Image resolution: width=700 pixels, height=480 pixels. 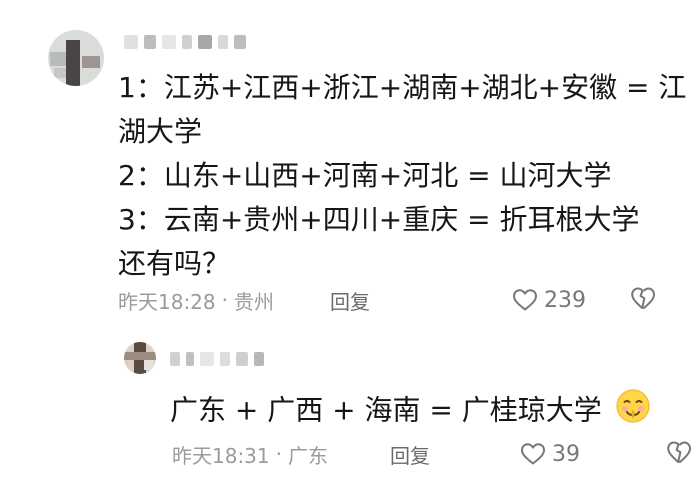 I want to click on reply-text: 广东 + 广西 + 海南 = 广桂琼大学, so click(x=430, y=411).